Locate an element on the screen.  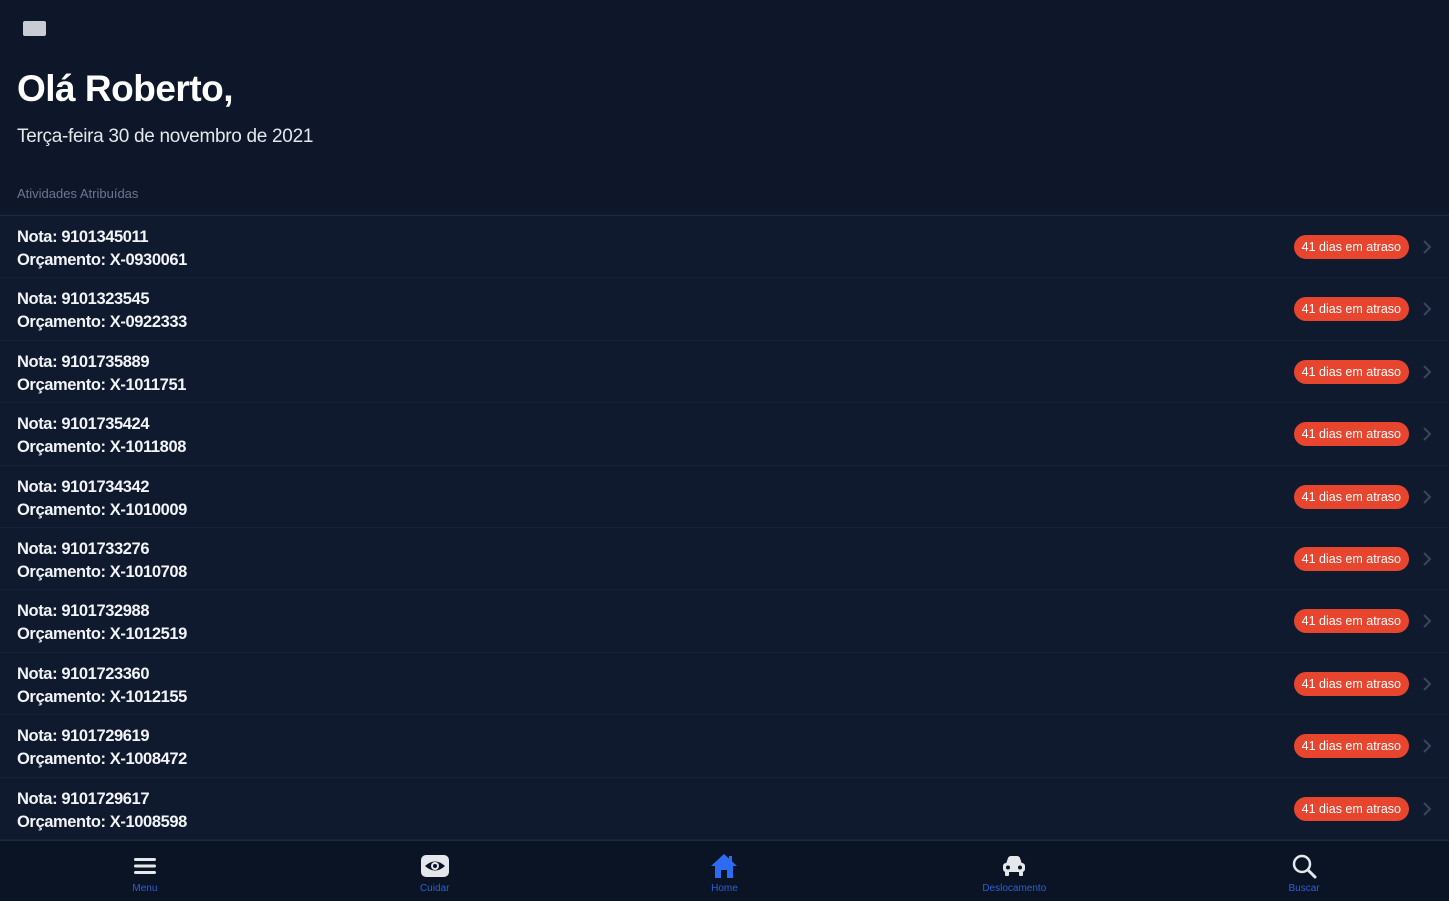
section-label: Atividades Atribuídas is located at coordinates (78, 193).